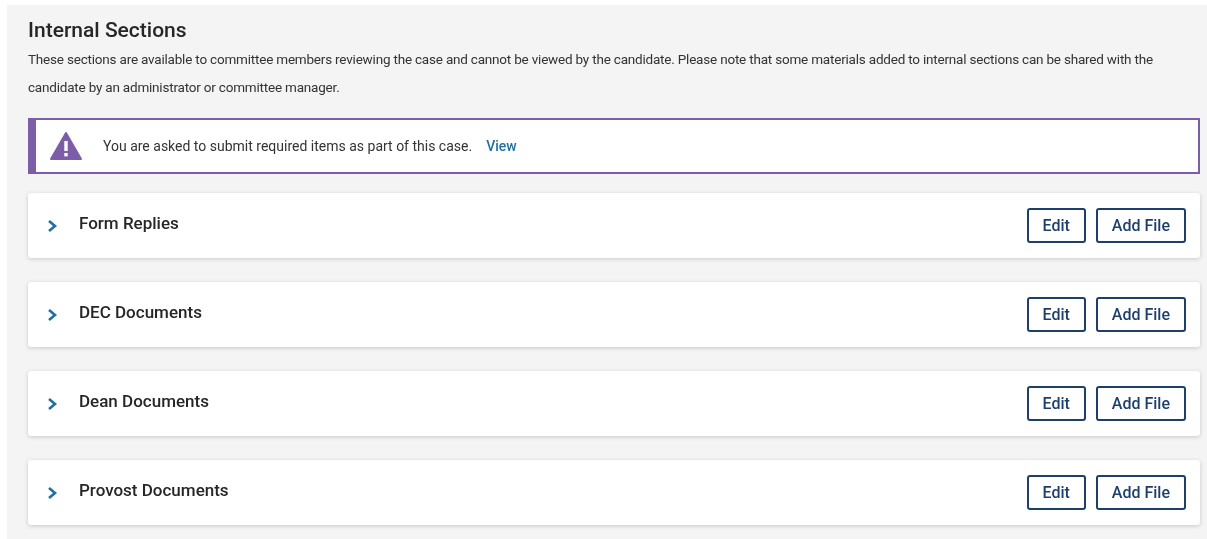 The image size is (1207, 539). What do you see at coordinates (140, 312) in the screenshot?
I see `section-title: DEC Documents` at bounding box center [140, 312].